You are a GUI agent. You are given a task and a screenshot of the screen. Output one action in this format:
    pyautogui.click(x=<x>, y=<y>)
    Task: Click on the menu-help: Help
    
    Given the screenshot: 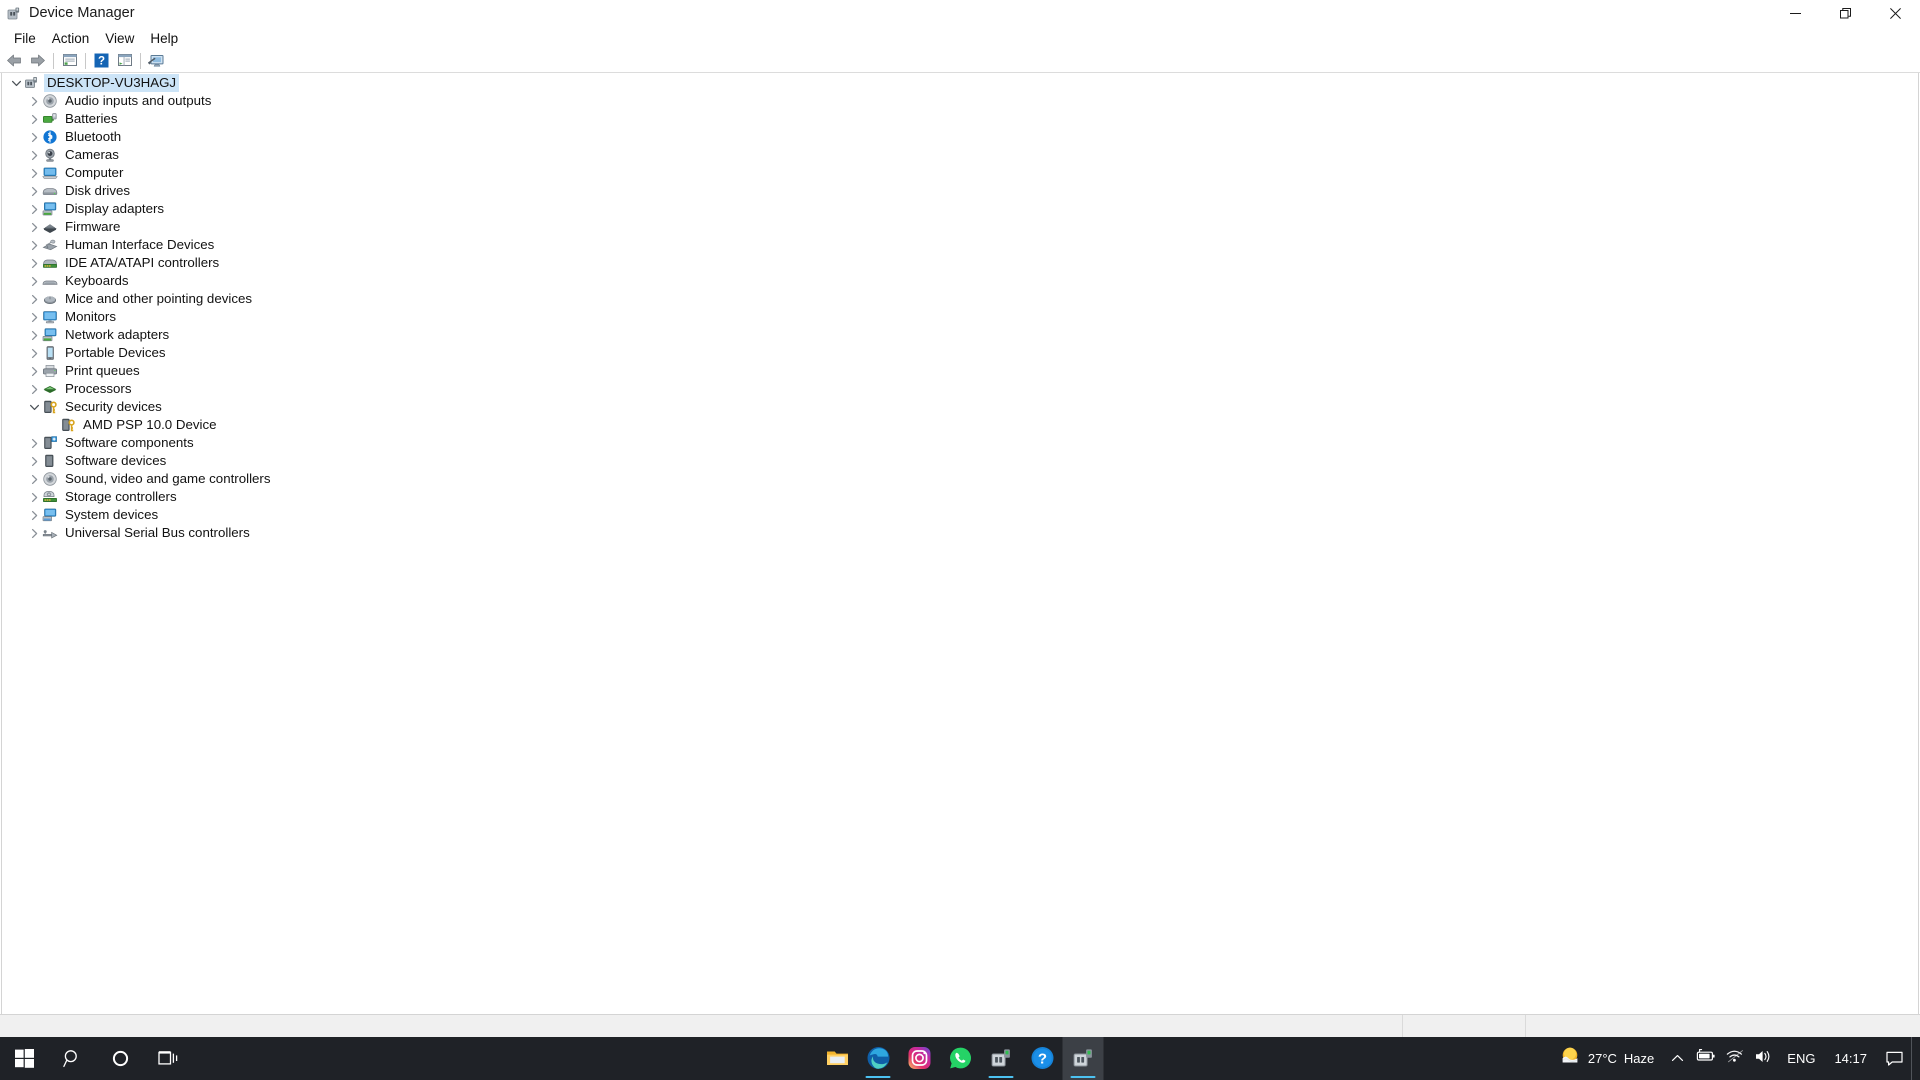 What is the action you would take?
    pyautogui.click(x=164, y=38)
    